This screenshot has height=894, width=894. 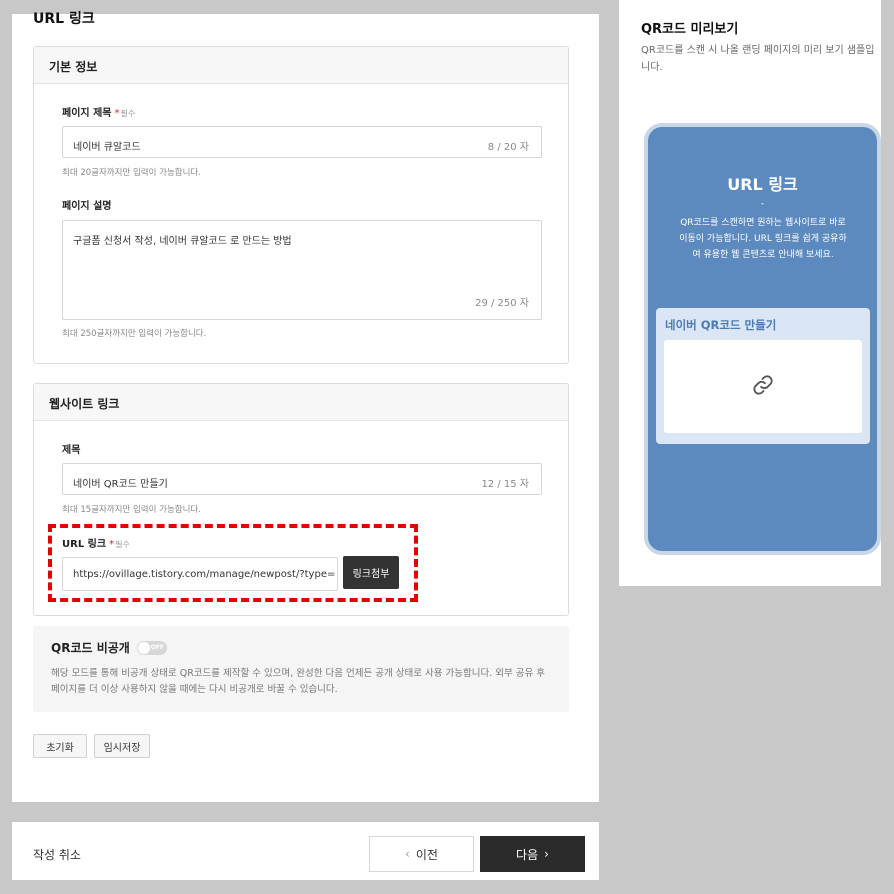 I want to click on cancel-link: 작성 취소, so click(x=57, y=854).